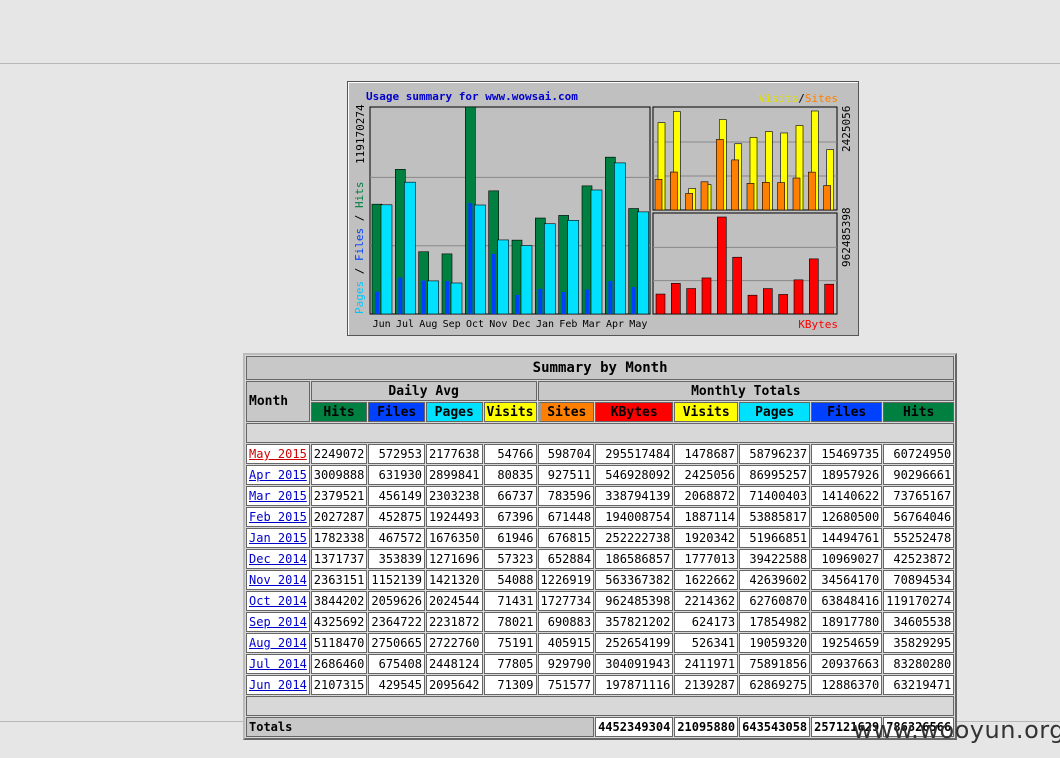 This screenshot has height=758, width=1060. Describe the element at coordinates (600, 368) in the screenshot. I see `table-title: Summary by Month` at that location.